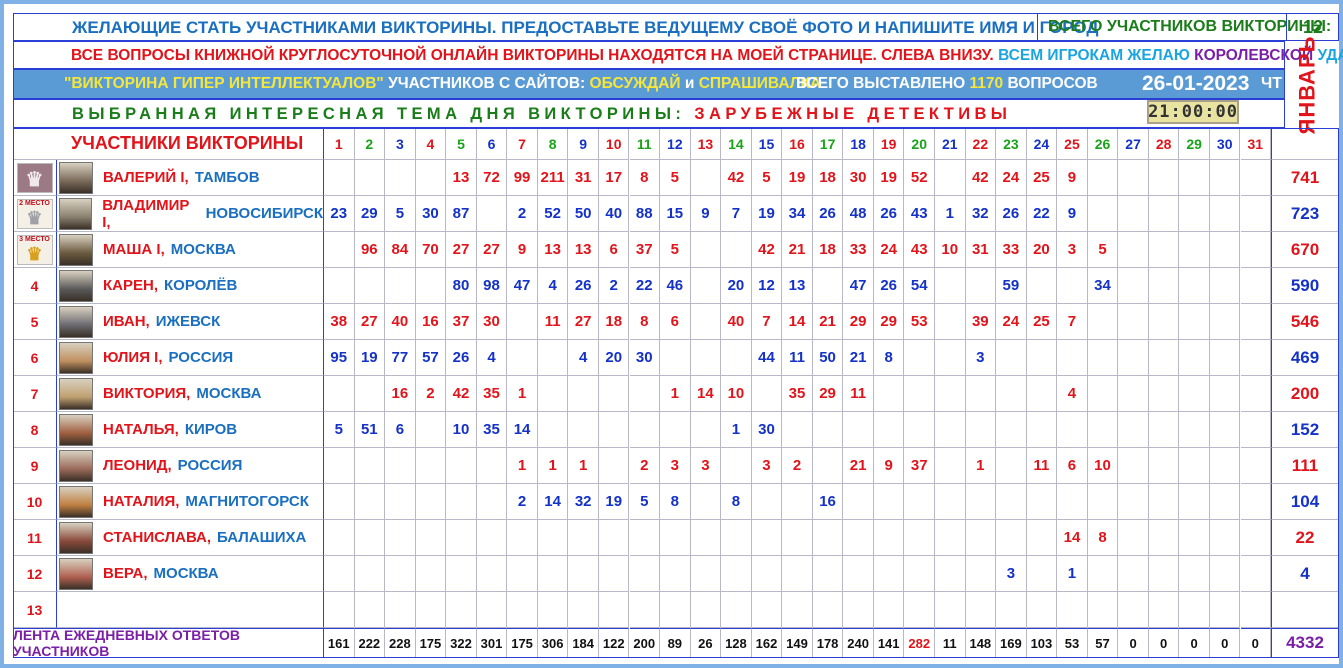  I want to click on score-cell: 4, so click(553, 286).